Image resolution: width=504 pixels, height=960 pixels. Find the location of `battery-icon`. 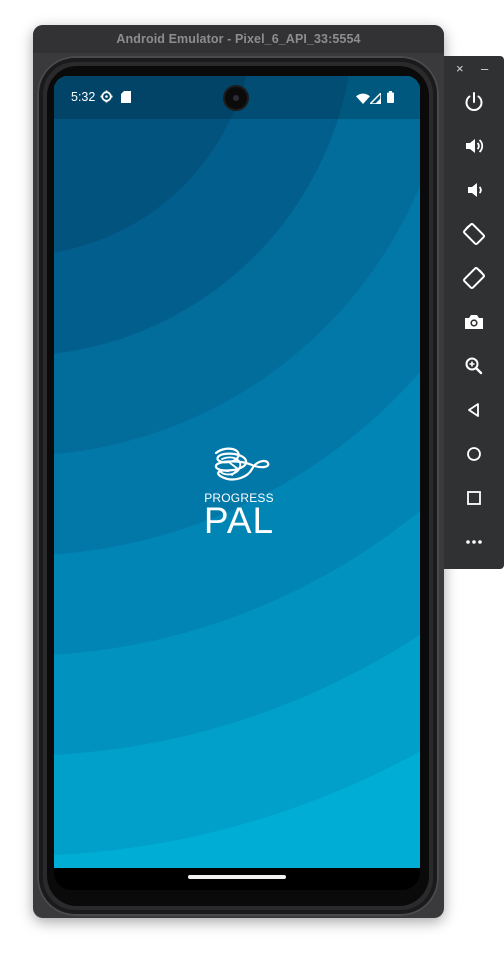

battery-icon is located at coordinates (390, 99).